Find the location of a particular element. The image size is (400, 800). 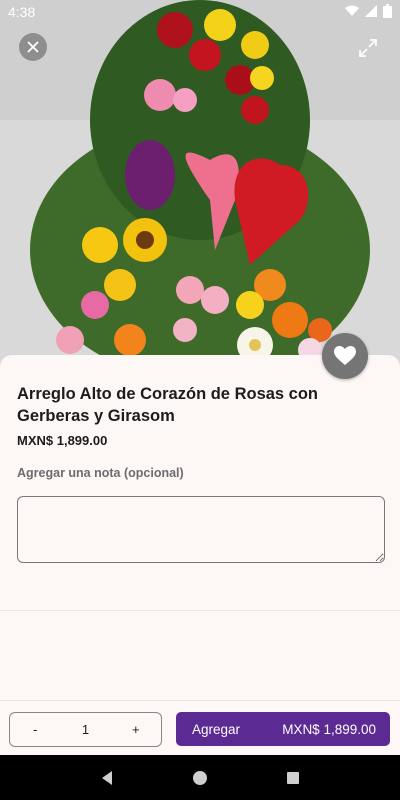

home-nav-icon is located at coordinates (200, 778).